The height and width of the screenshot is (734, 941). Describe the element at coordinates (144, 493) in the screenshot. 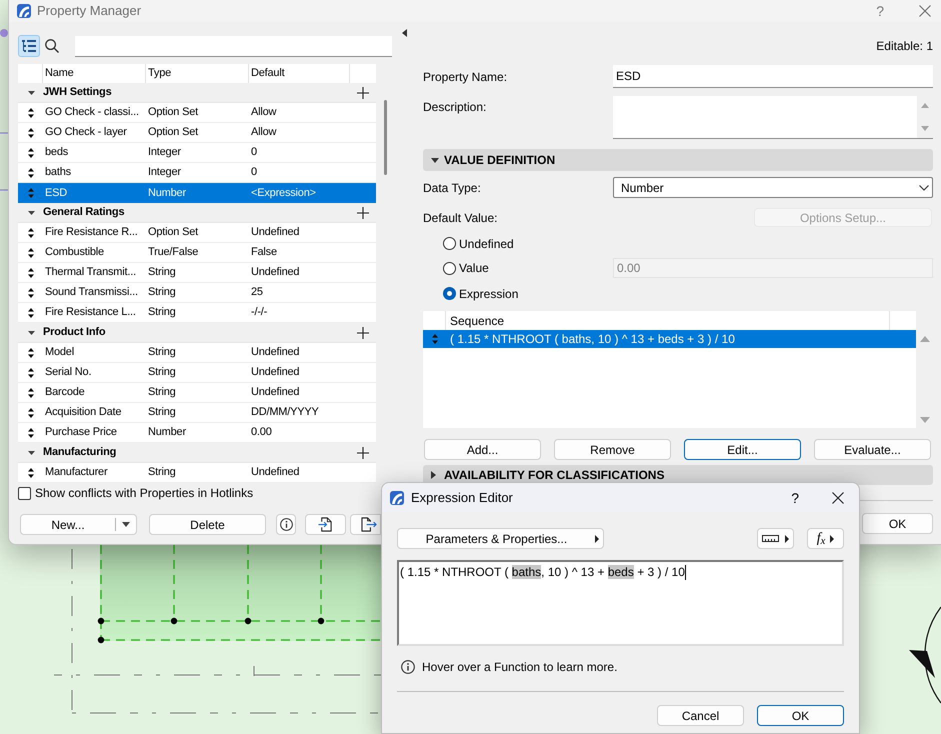

I see `checkbox-label: Show conflicts with Properties in Hotlinks` at that location.